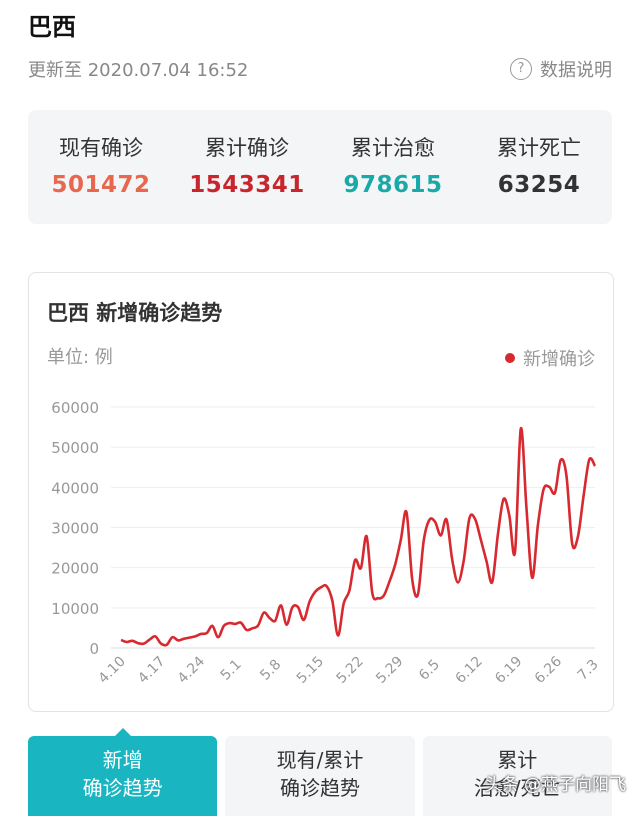 This screenshot has height=816, width=640. What do you see at coordinates (247, 148) in the screenshot?
I see `stat-label: 累计确诊` at bounding box center [247, 148].